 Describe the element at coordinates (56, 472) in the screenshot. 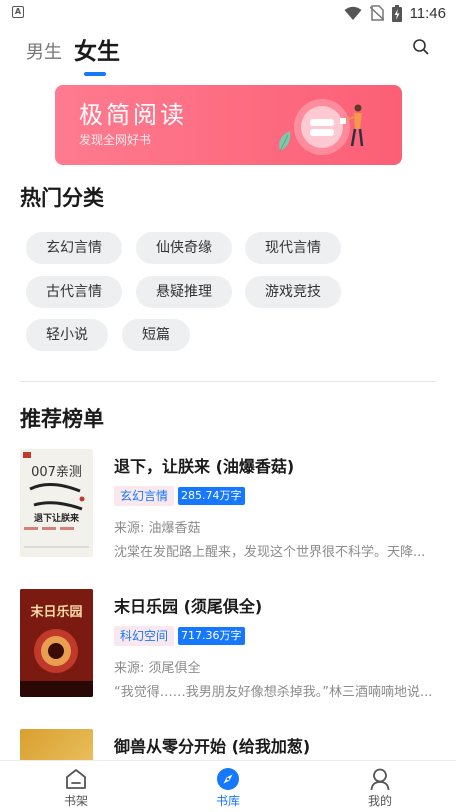

I see `cover-top-text: 007亲测` at that location.